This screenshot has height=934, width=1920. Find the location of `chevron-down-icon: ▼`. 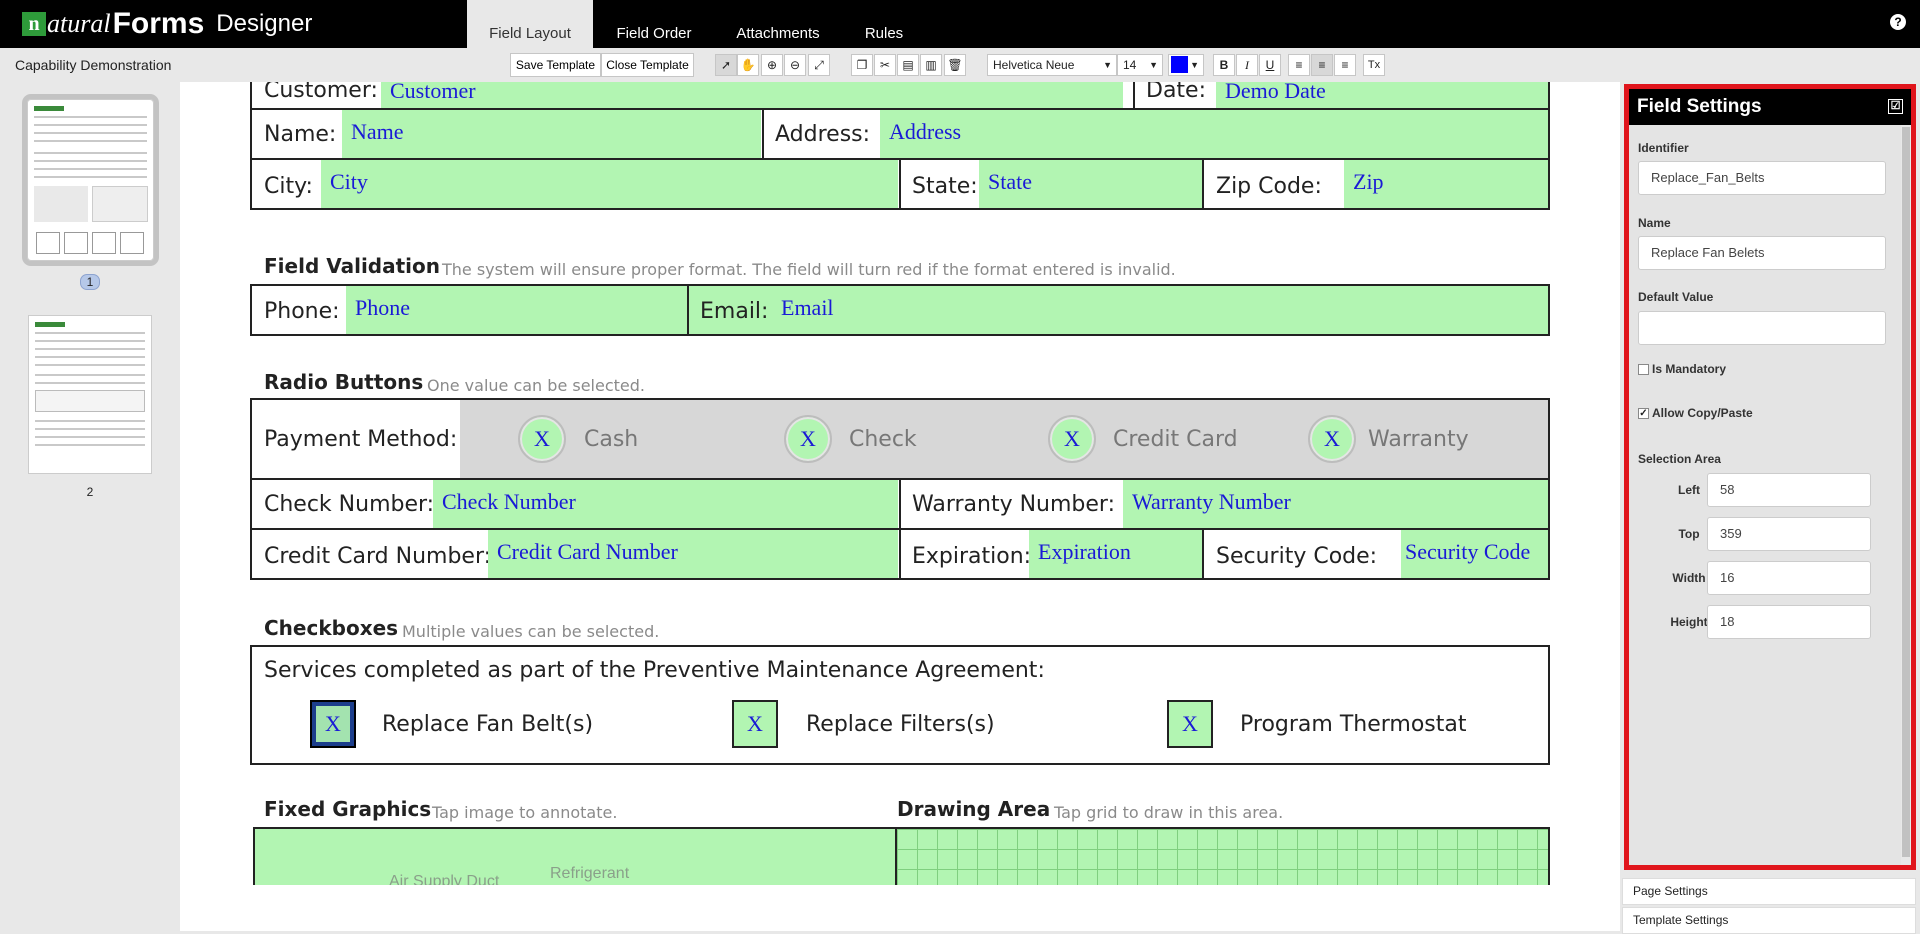

chevron-down-icon: ▼ is located at coordinates (1194, 65).